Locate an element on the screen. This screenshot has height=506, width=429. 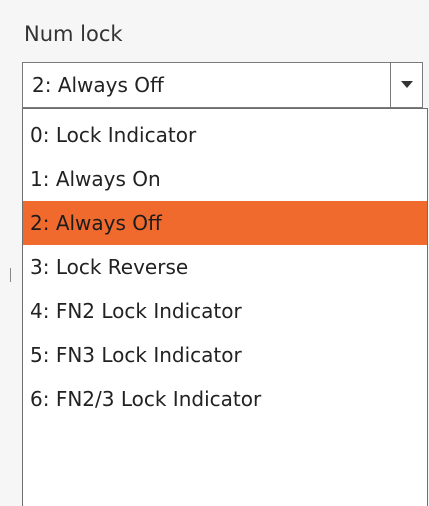
option-fn2-3-lock-indicator: 6: FN2/3 Lock Indicator is located at coordinates (225, 399).